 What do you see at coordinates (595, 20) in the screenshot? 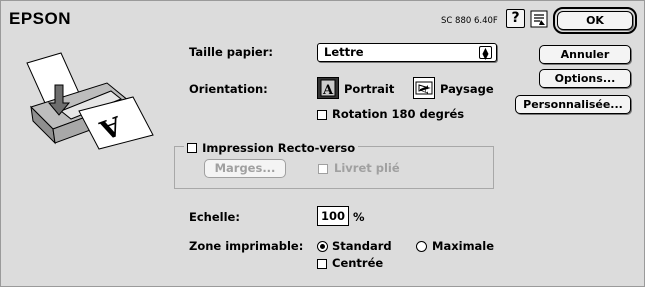
I see `ok-button: OK` at bounding box center [595, 20].